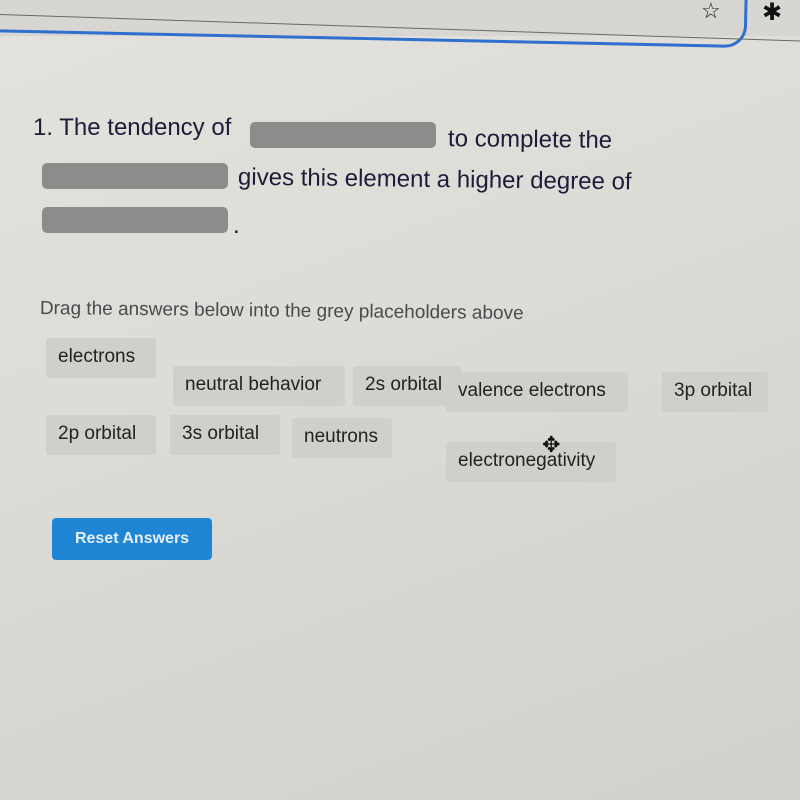  What do you see at coordinates (537, 392) in the screenshot?
I see `answer-chip-valence-electrons: valence electrons` at bounding box center [537, 392].